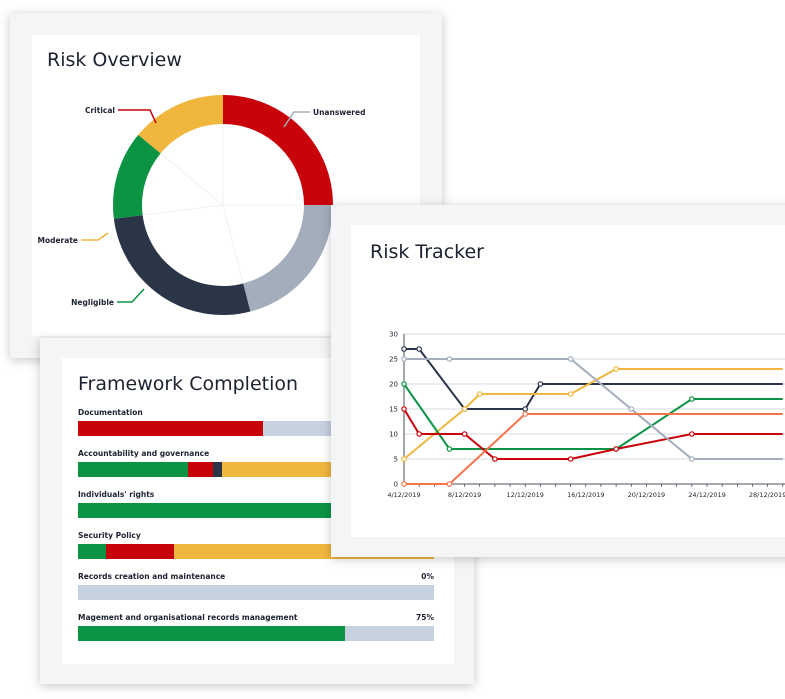 The height and width of the screenshot is (699, 785). I want to click on y-tick-label: 5, so click(396, 460).